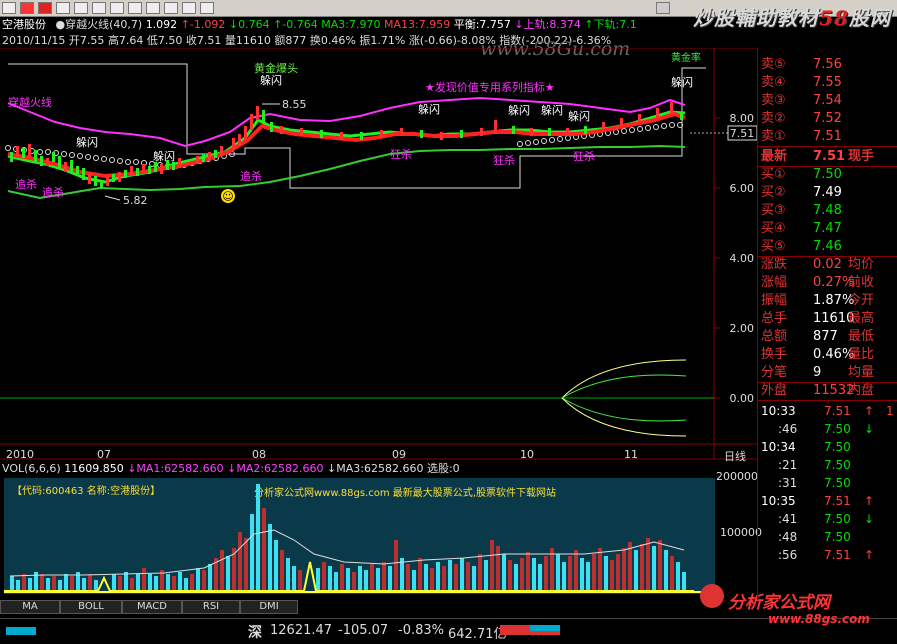  Describe the element at coordinates (63, 8) in the screenshot. I see `hand-icon` at that location.